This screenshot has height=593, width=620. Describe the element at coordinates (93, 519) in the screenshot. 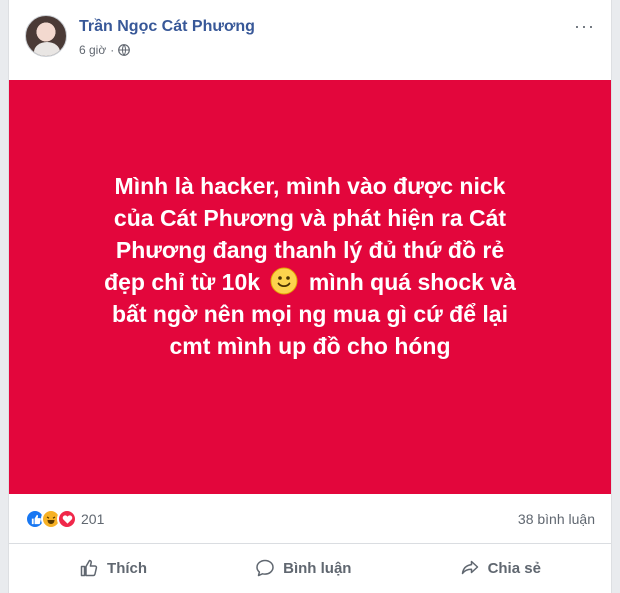

I see `reaction-count: 201` at that location.